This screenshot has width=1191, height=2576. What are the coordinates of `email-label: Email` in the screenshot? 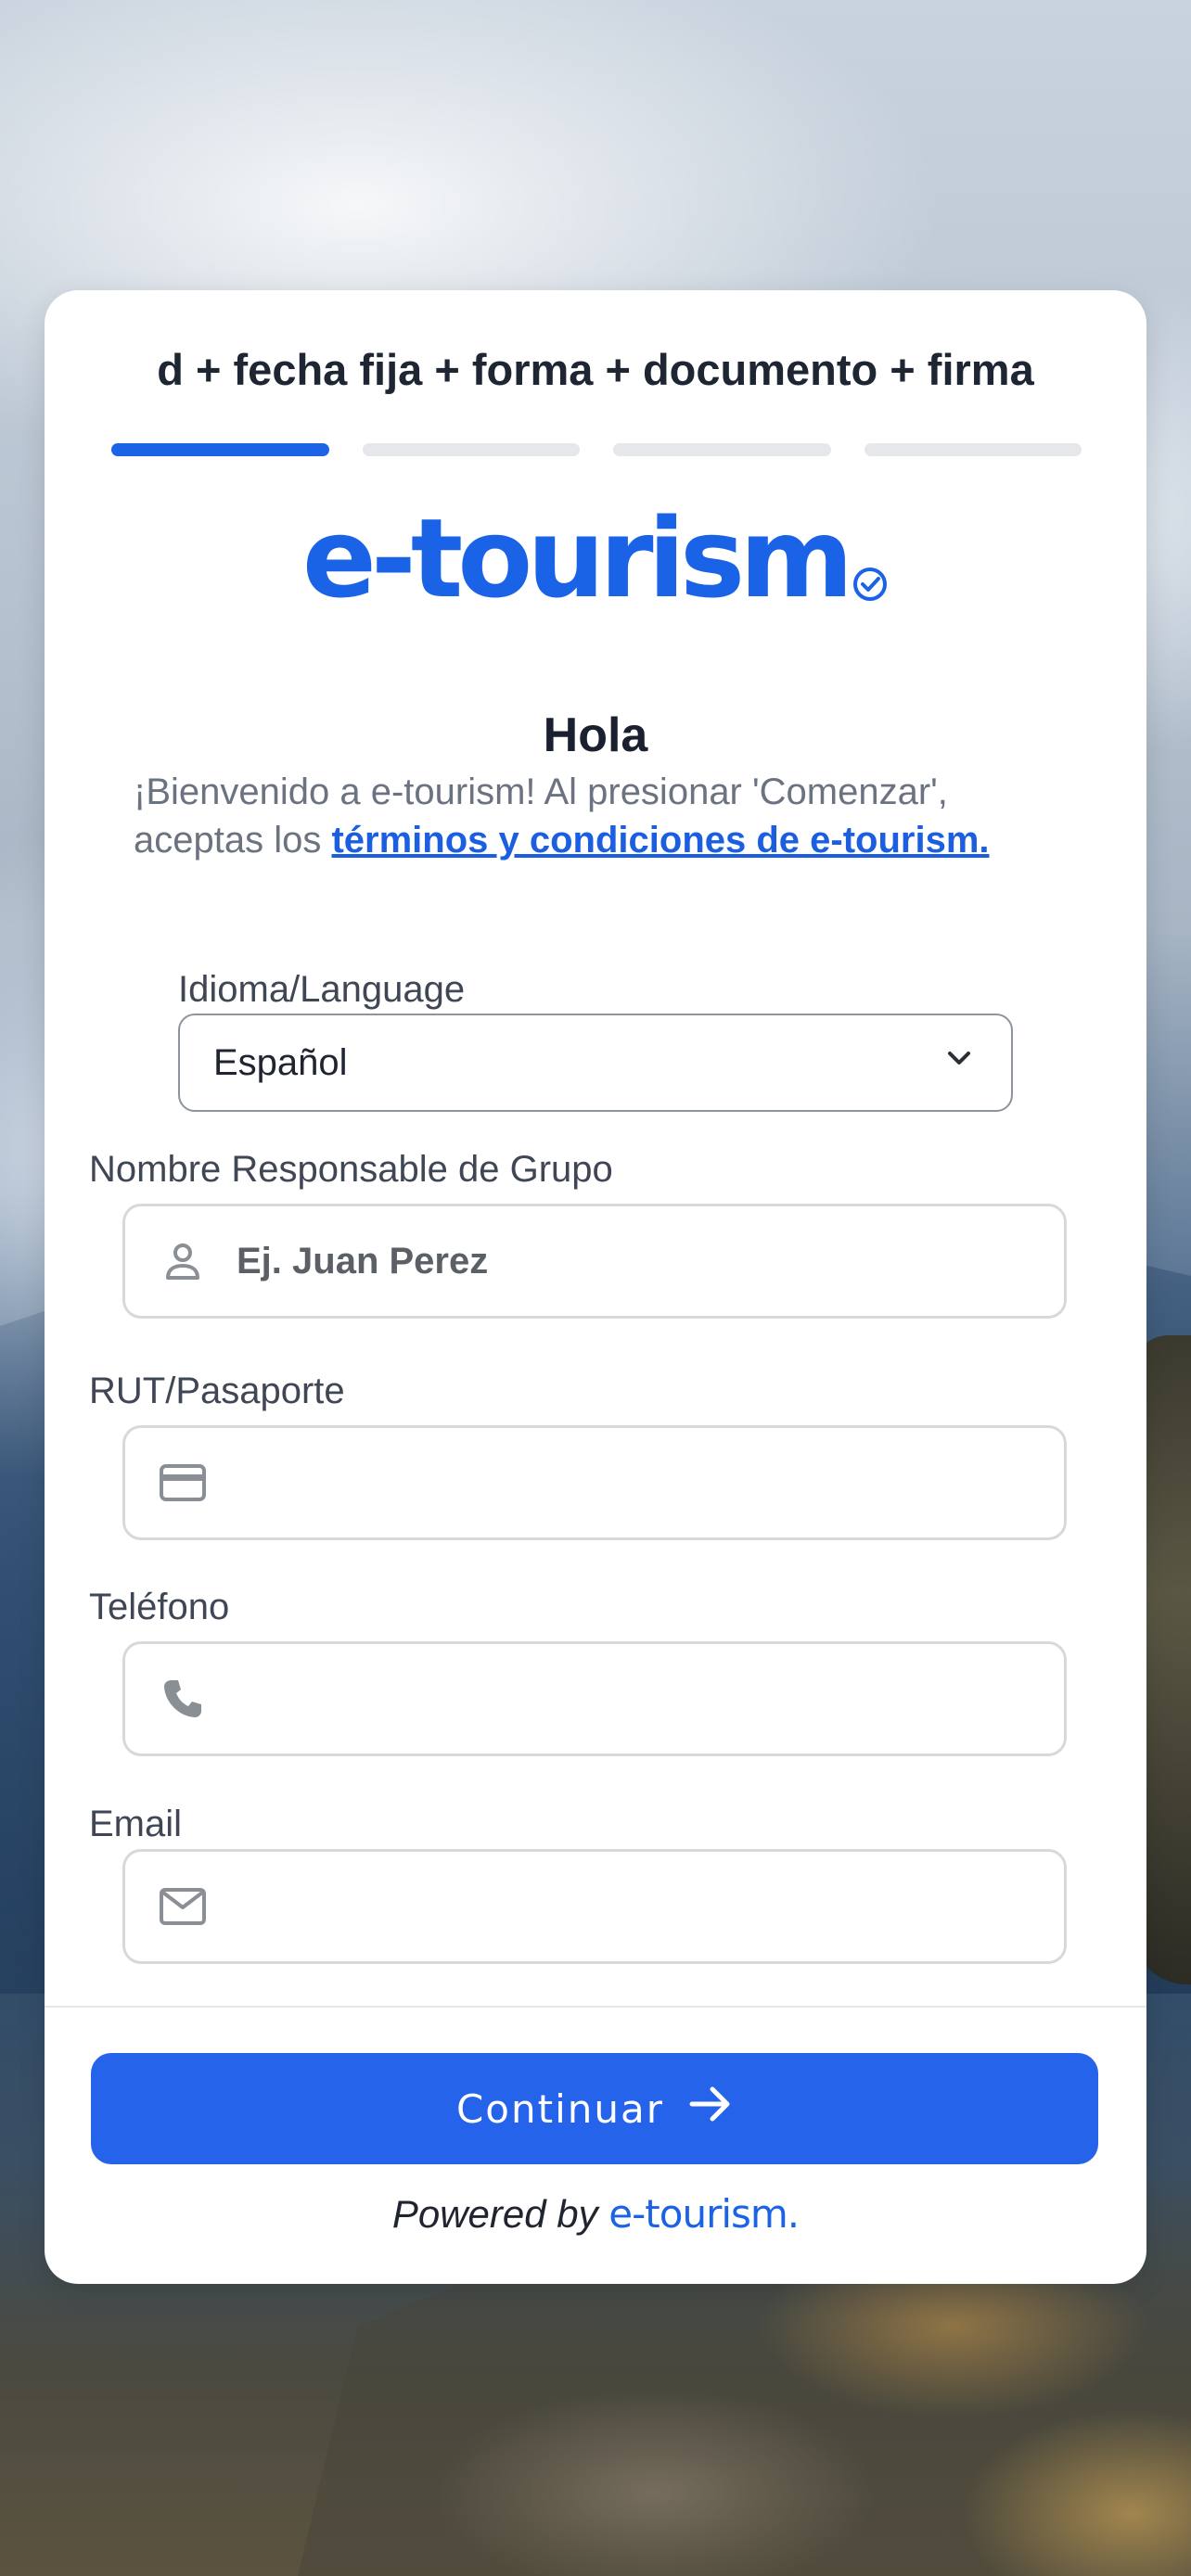 It's located at (136, 1824).